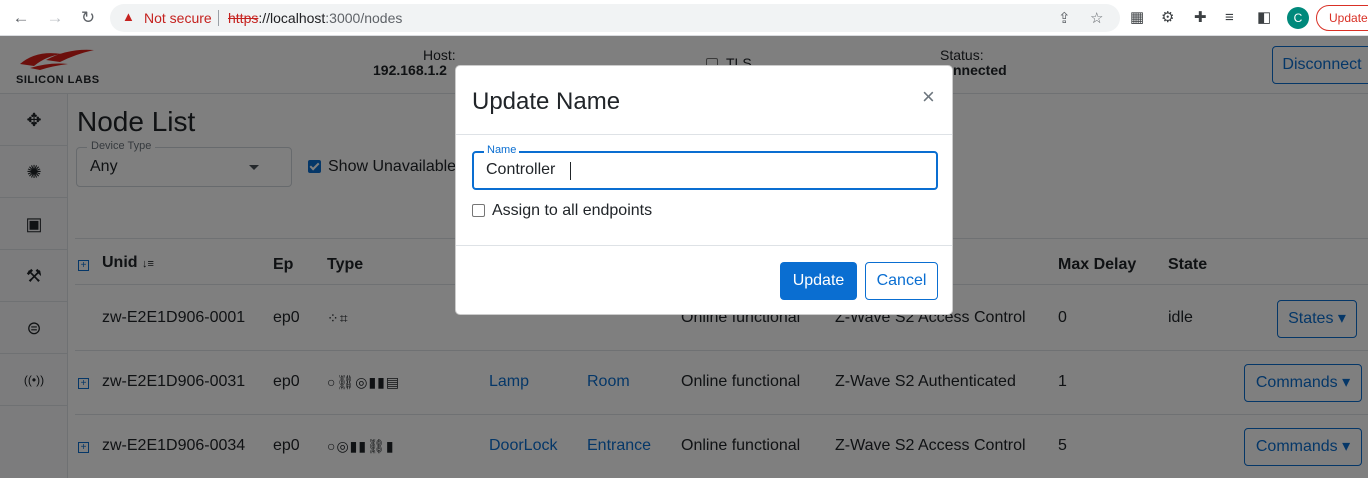 The height and width of the screenshot is (478, 1368). I want to click on reload-icon: ↻, so click(88, 18).